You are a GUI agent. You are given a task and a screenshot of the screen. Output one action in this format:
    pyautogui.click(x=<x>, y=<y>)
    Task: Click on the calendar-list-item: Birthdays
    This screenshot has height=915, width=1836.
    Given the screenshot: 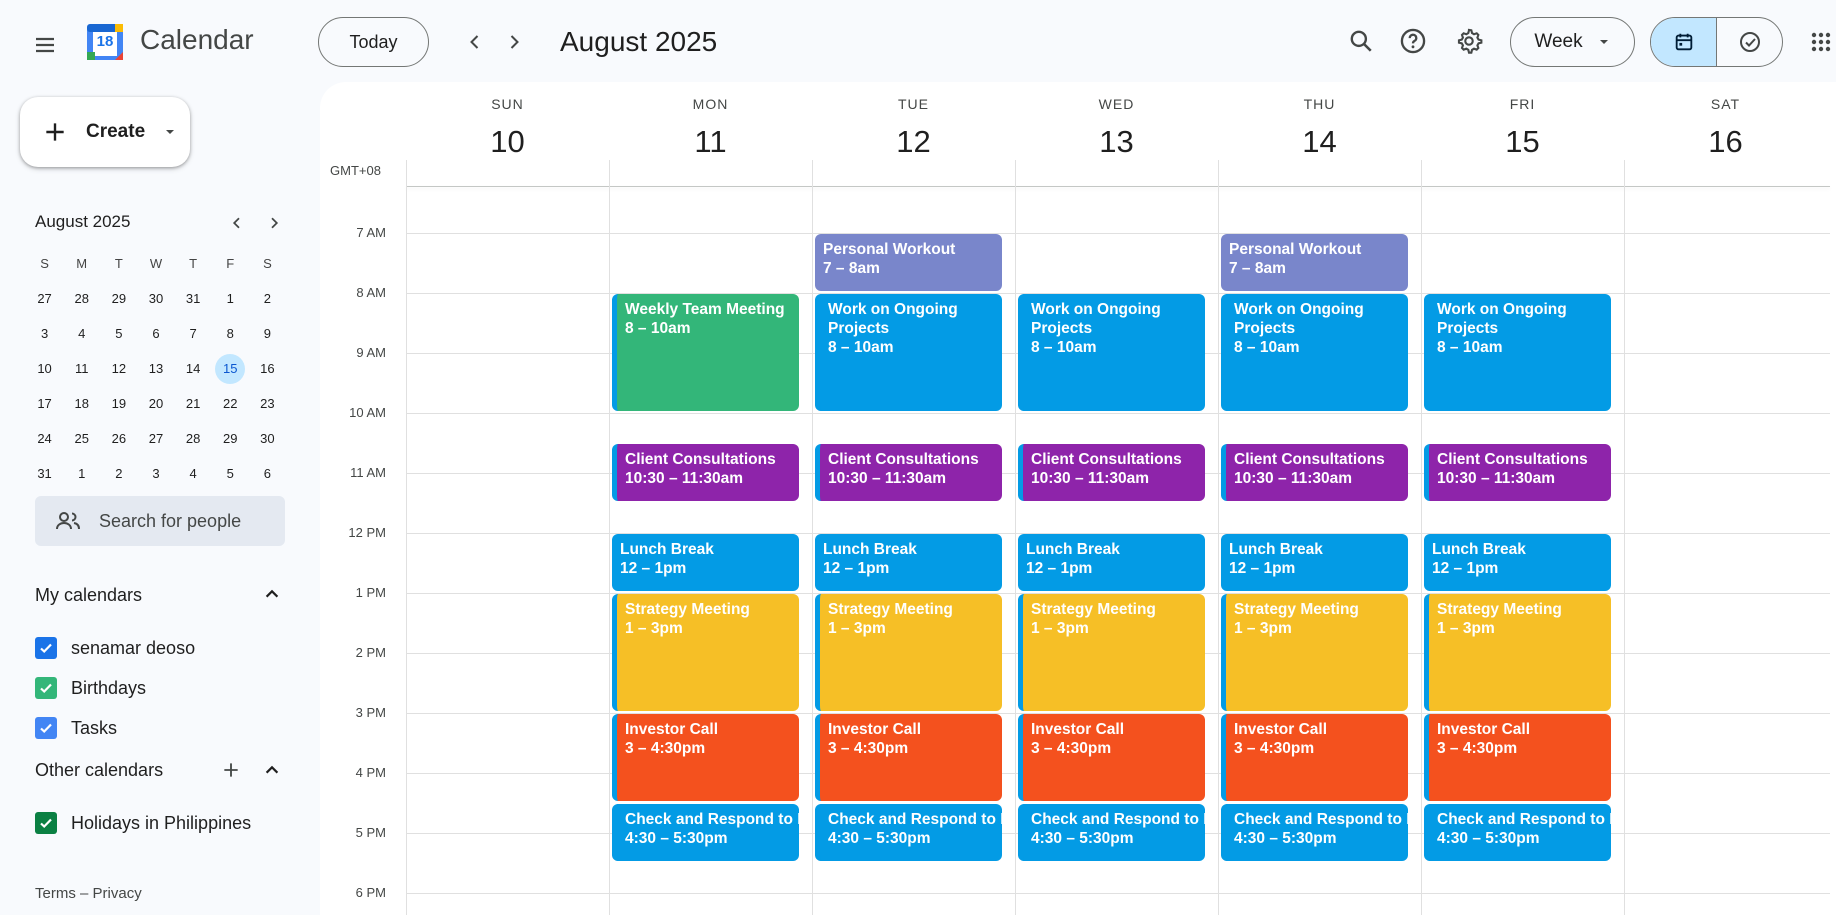 What is the action you would take?
    pyautogui.click(x=115, y=688)
    